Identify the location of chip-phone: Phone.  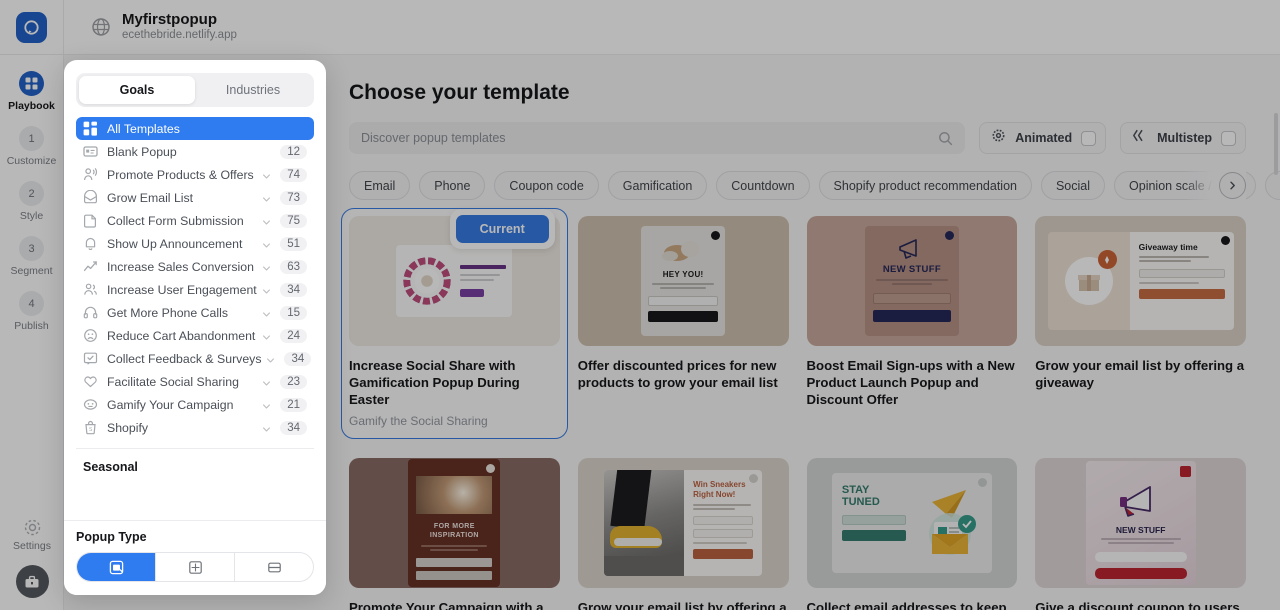
(452, 185).